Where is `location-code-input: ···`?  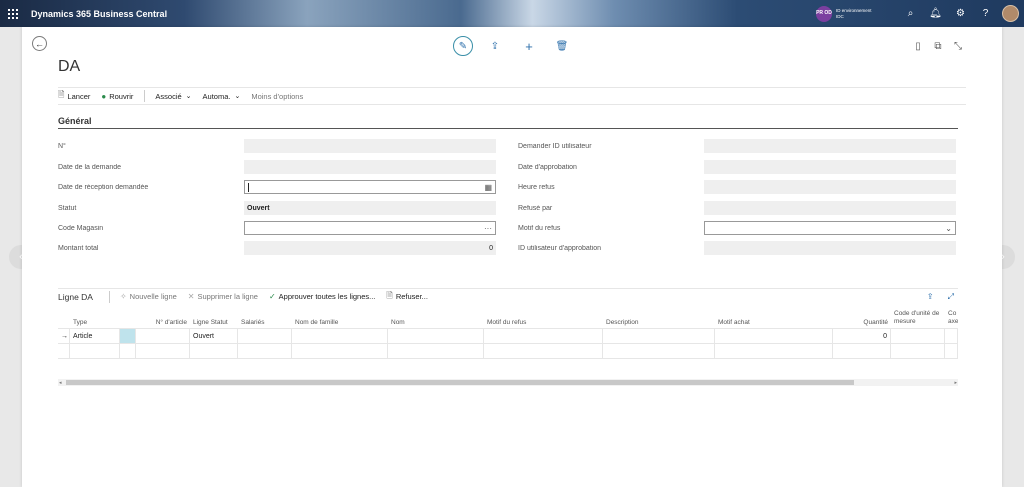 location-code-input: ··· is located at coordinates (370, 228).